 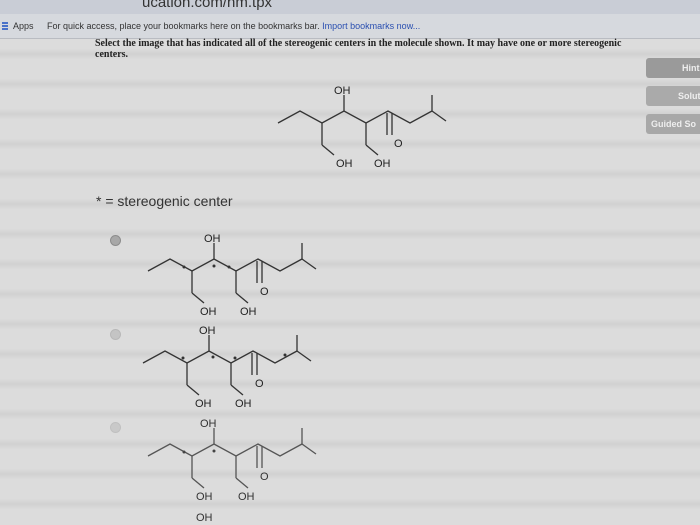 What do you see at coordinates (164, 201) in the screenshot?
I see `stereocenter-legend: * = stereogenic center` at bounding box center [164, 201].